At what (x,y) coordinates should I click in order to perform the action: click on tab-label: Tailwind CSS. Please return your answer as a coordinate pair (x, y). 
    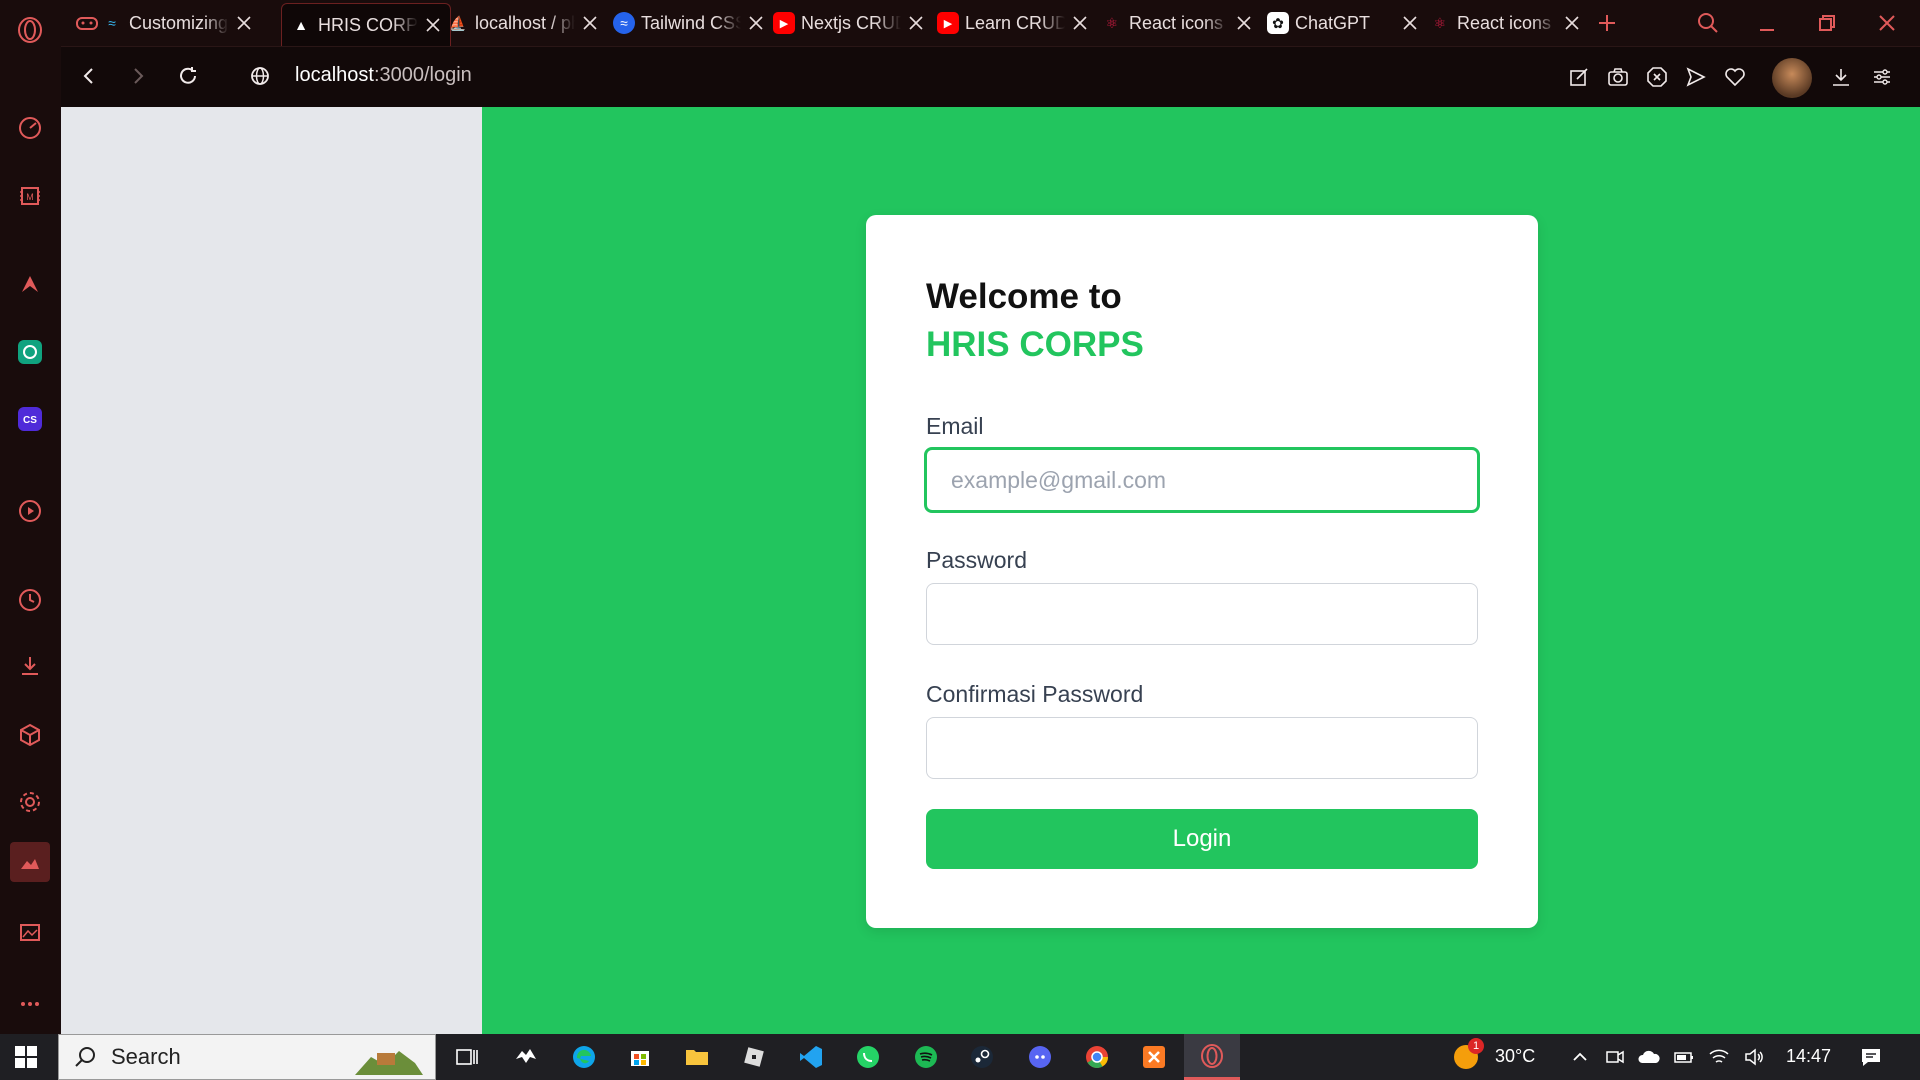
    Looking at the image, I should click on (691, 22).